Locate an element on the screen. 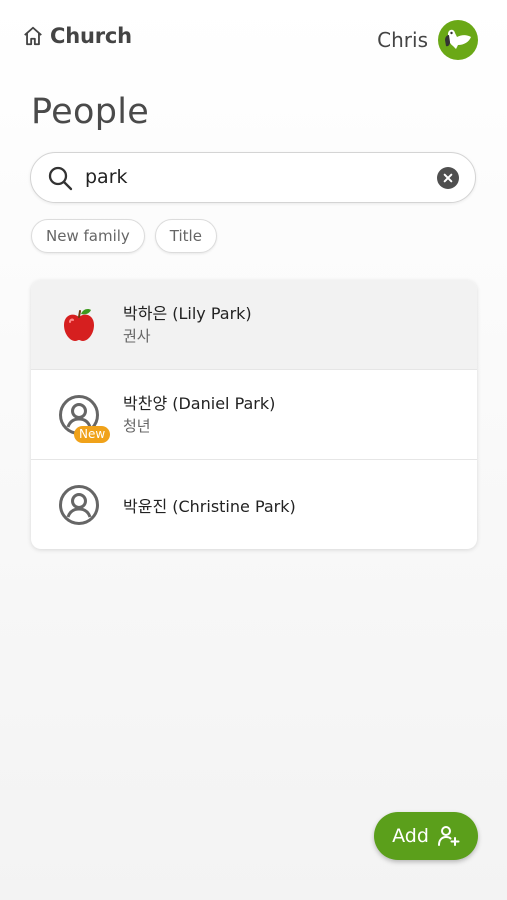 The image size is (507, 900). home-link: Church is located at coordinates (77, 36).